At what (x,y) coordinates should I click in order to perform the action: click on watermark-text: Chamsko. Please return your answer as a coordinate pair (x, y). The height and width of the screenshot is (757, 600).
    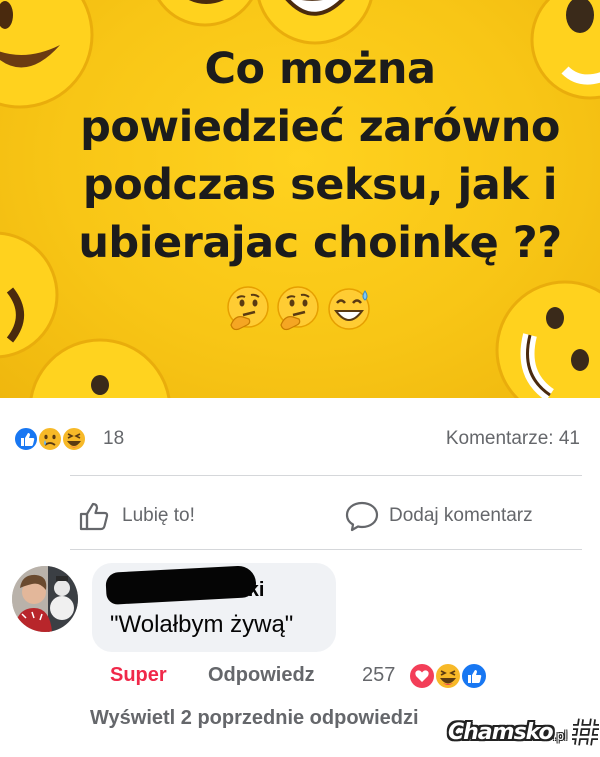
    Looking at the image, I should click on (501, 732).